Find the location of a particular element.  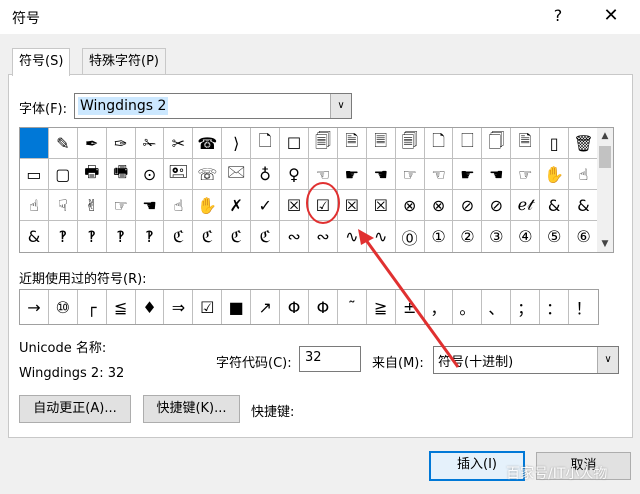

symbol-cell: ☎ is located at coordinates (208, 143).